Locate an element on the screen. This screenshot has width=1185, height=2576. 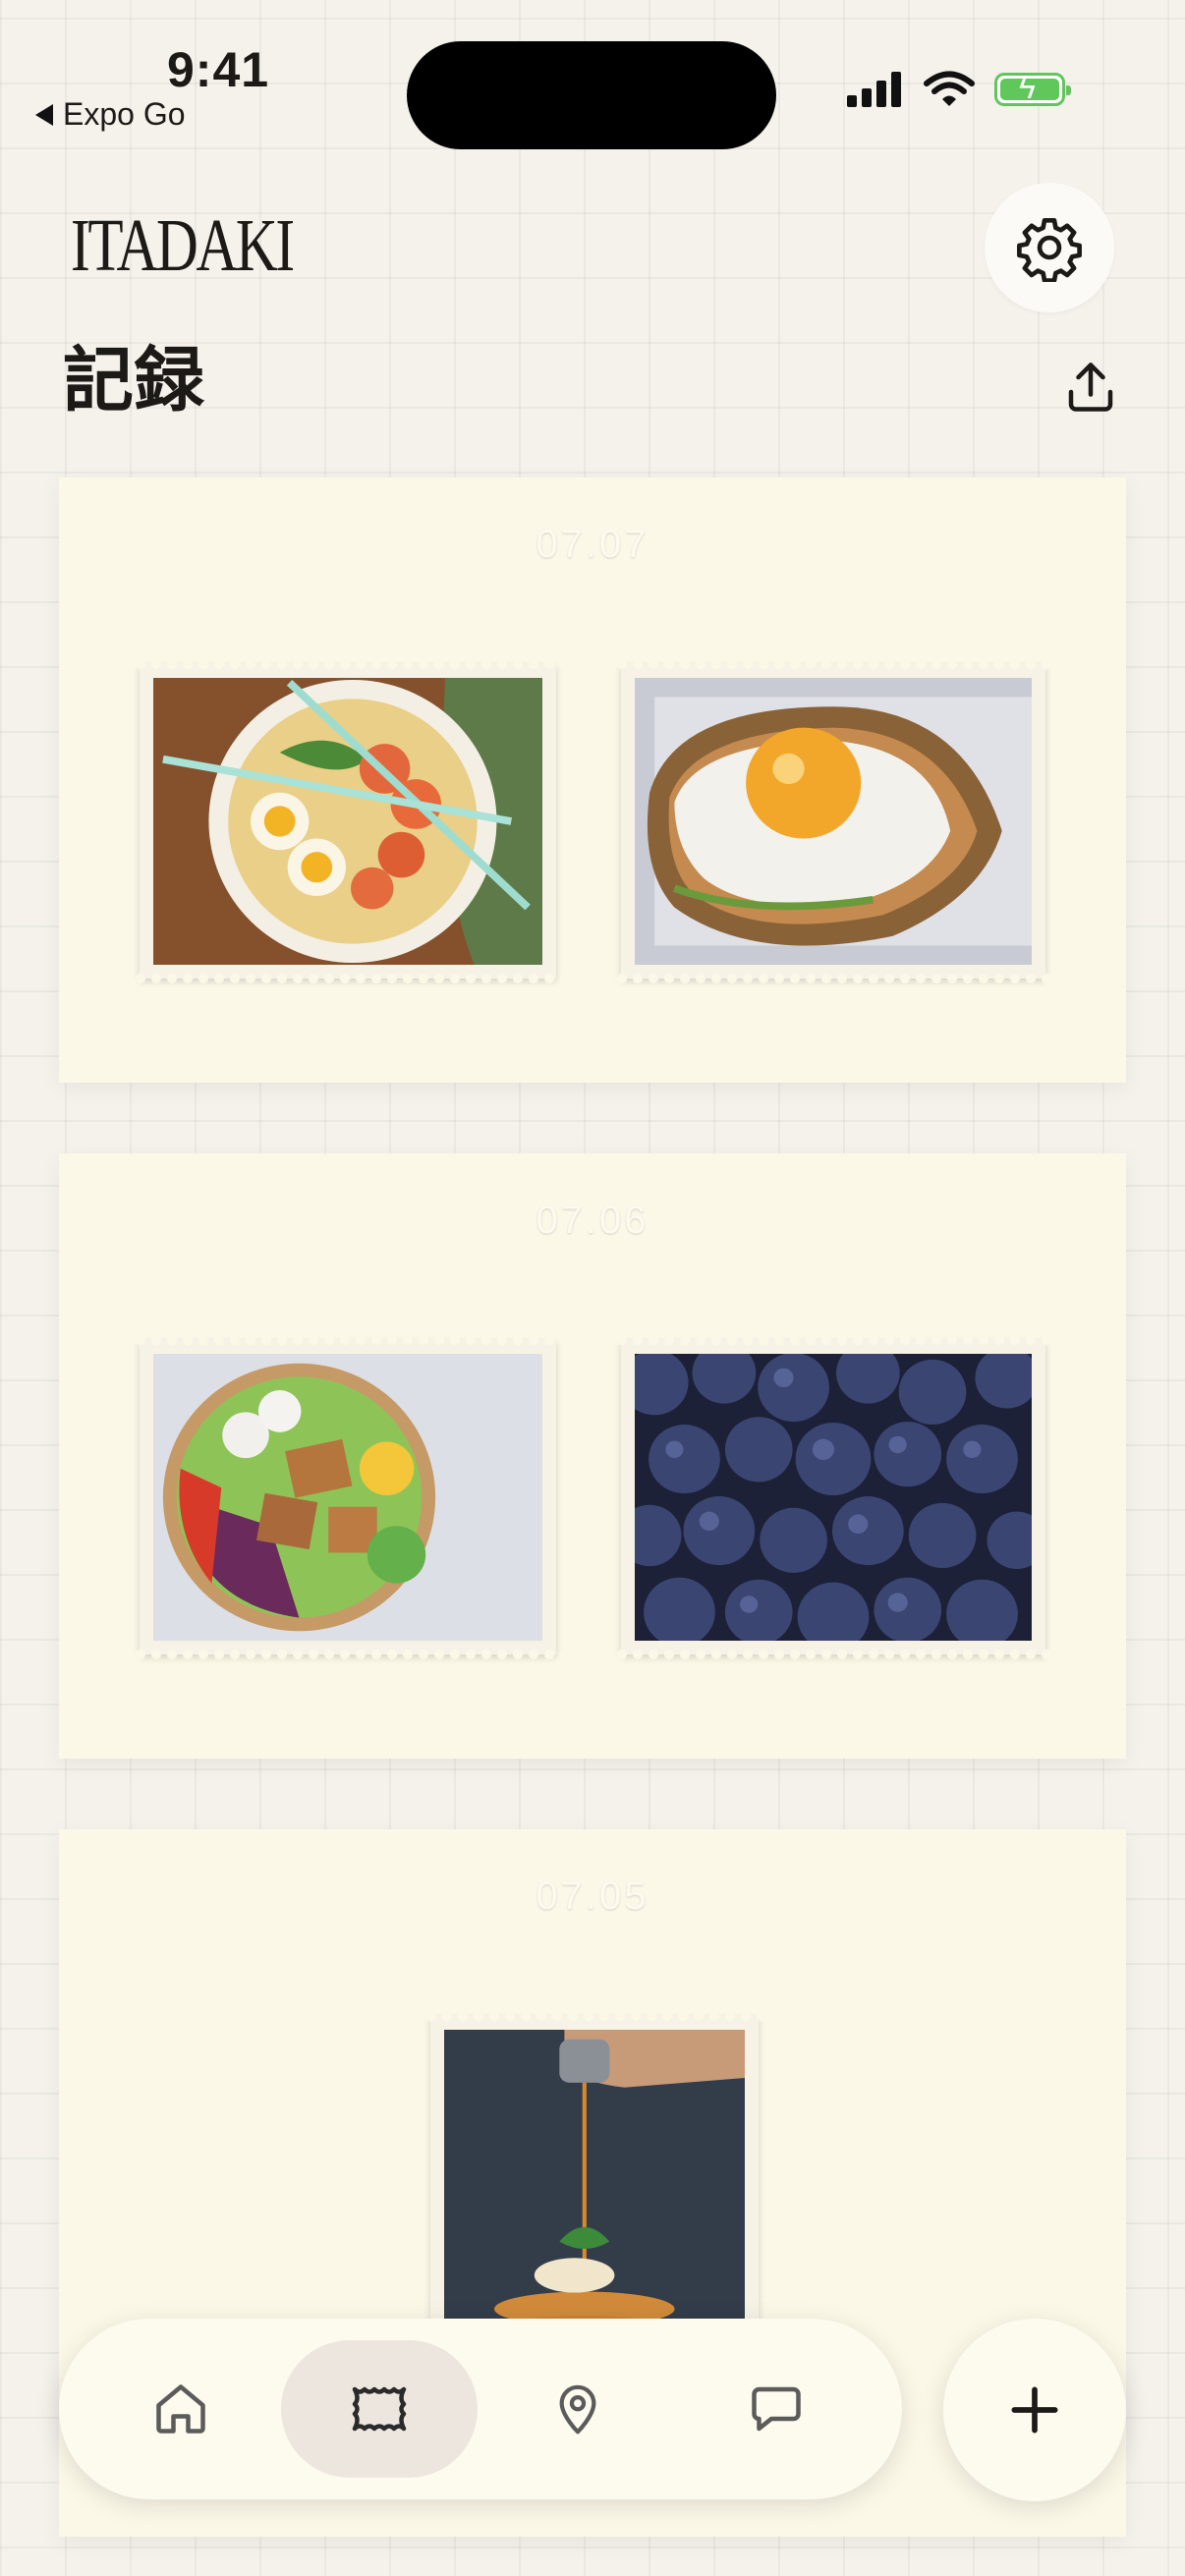
tab-chat is located at coordinates (777, 2409).